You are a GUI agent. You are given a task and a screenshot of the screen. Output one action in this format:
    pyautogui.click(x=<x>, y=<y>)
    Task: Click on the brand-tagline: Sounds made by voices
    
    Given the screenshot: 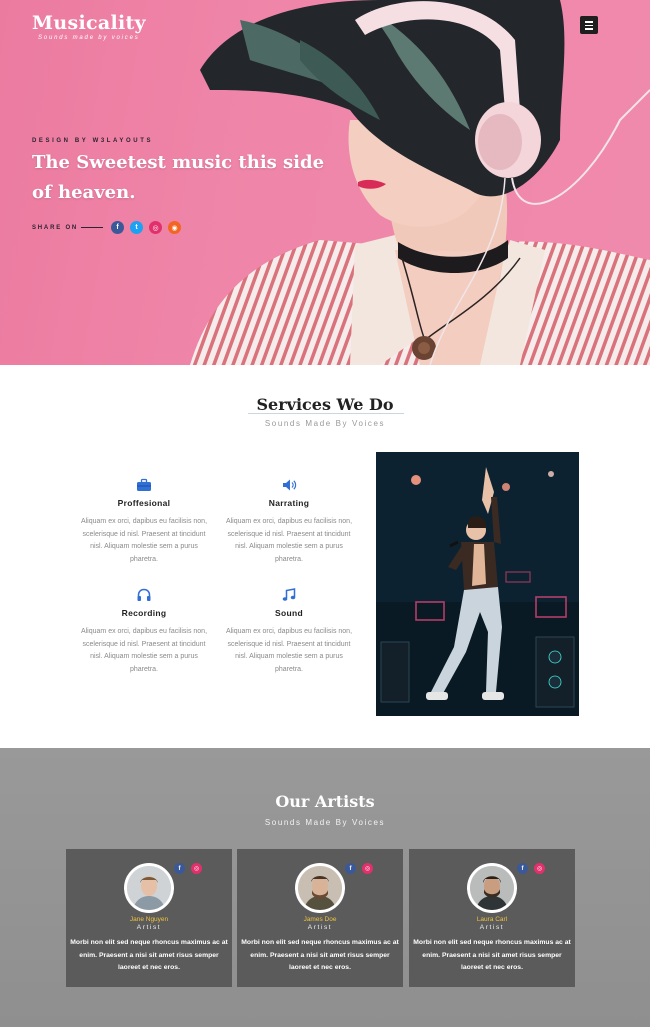 What is the action you would take?
    pyautogui.click(x=89, y=38)
    